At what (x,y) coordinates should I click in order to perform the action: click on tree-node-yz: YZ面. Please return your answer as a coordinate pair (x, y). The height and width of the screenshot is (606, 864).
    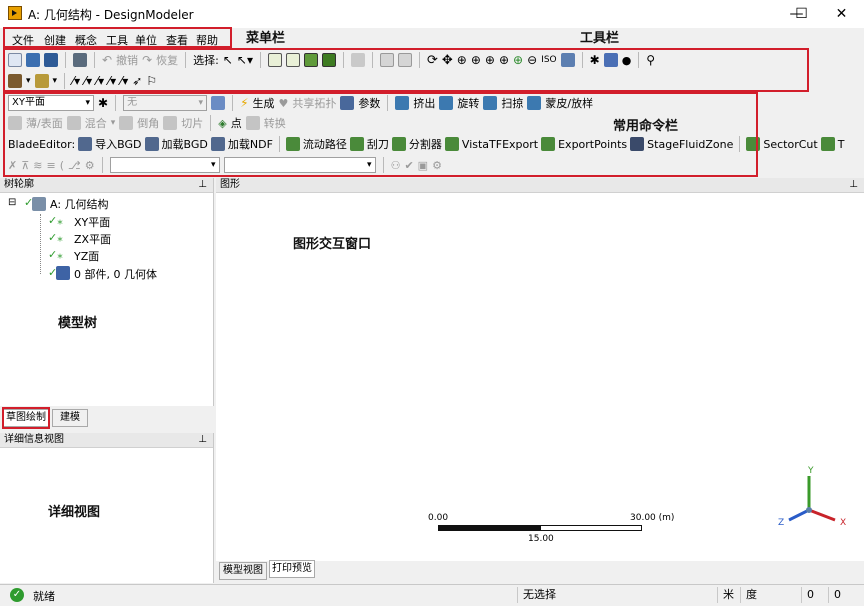
    Looking at the image, I should click on (86, 256).